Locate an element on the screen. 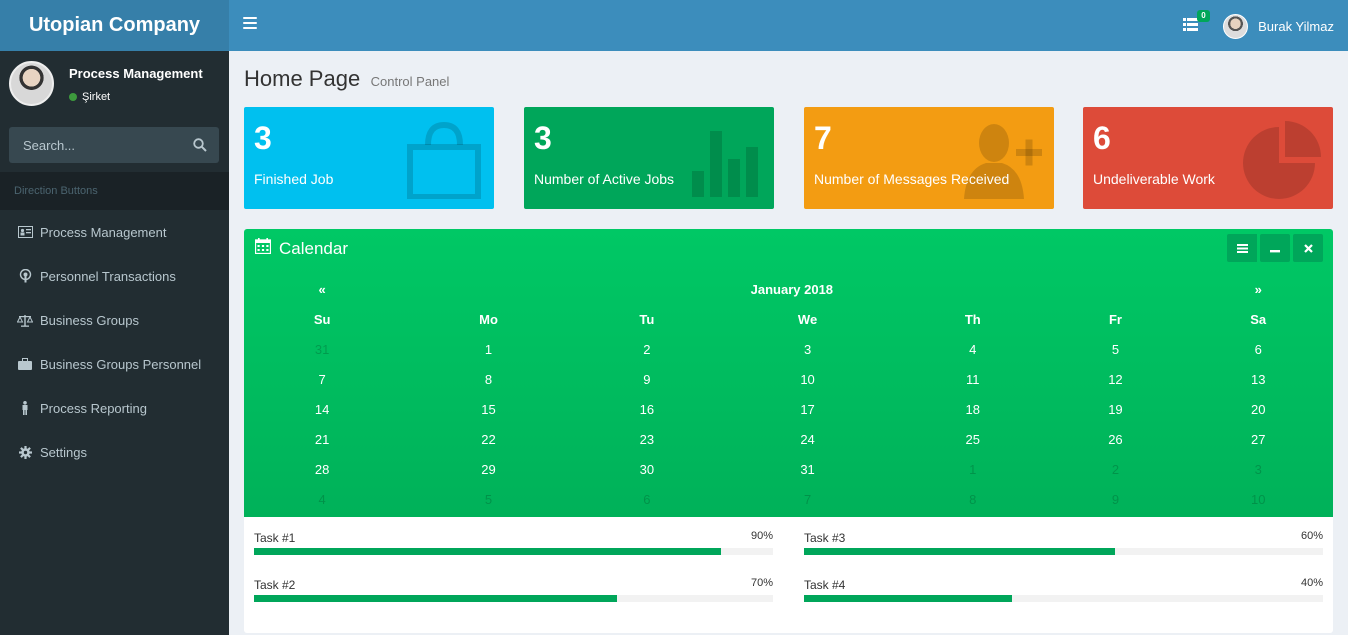  stat-value: 3 is located at coordinates (543, 138).